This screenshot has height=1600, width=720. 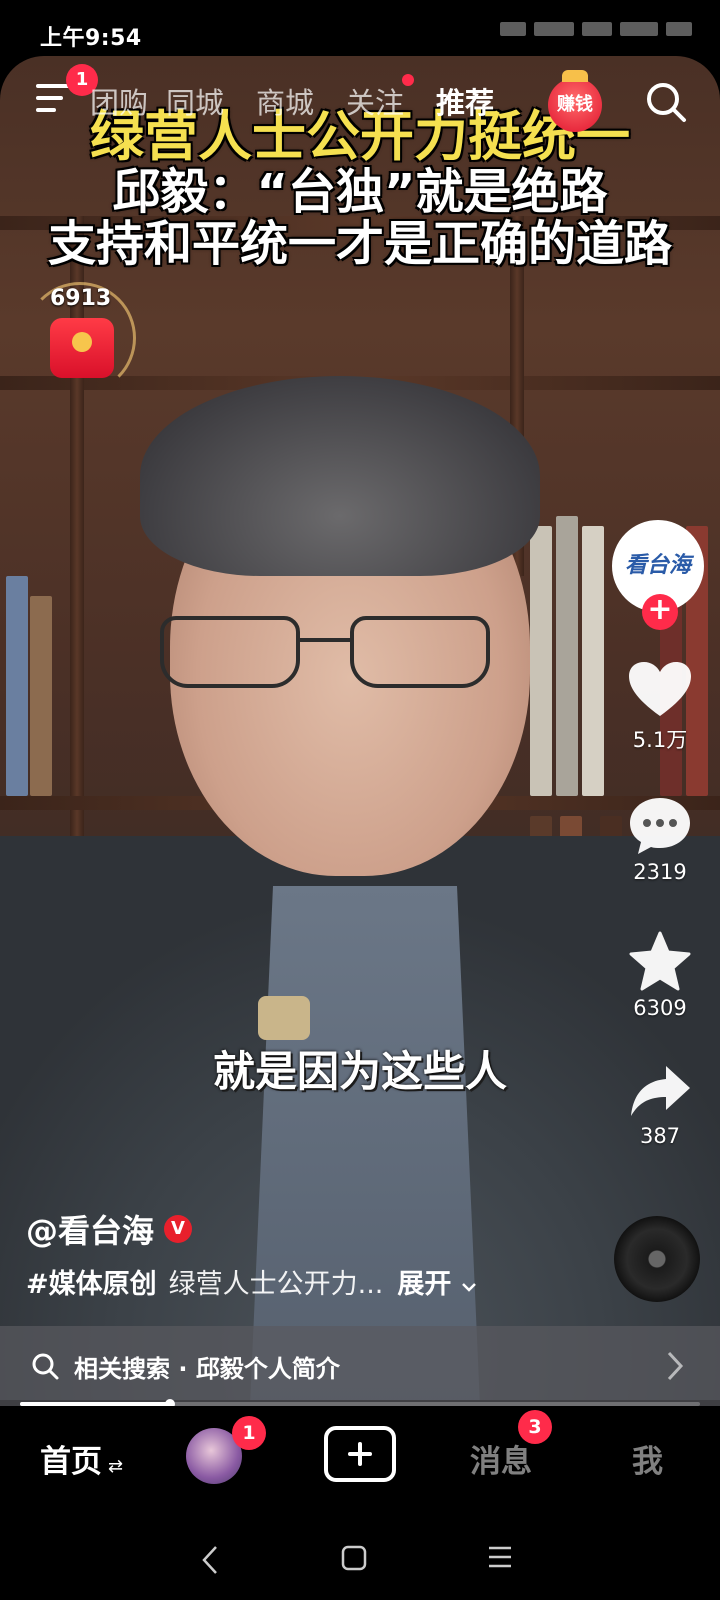 What do you see at coordinates (596, 29) in the screenshot?
I see `status-icons` at bounding box center [596, 29].